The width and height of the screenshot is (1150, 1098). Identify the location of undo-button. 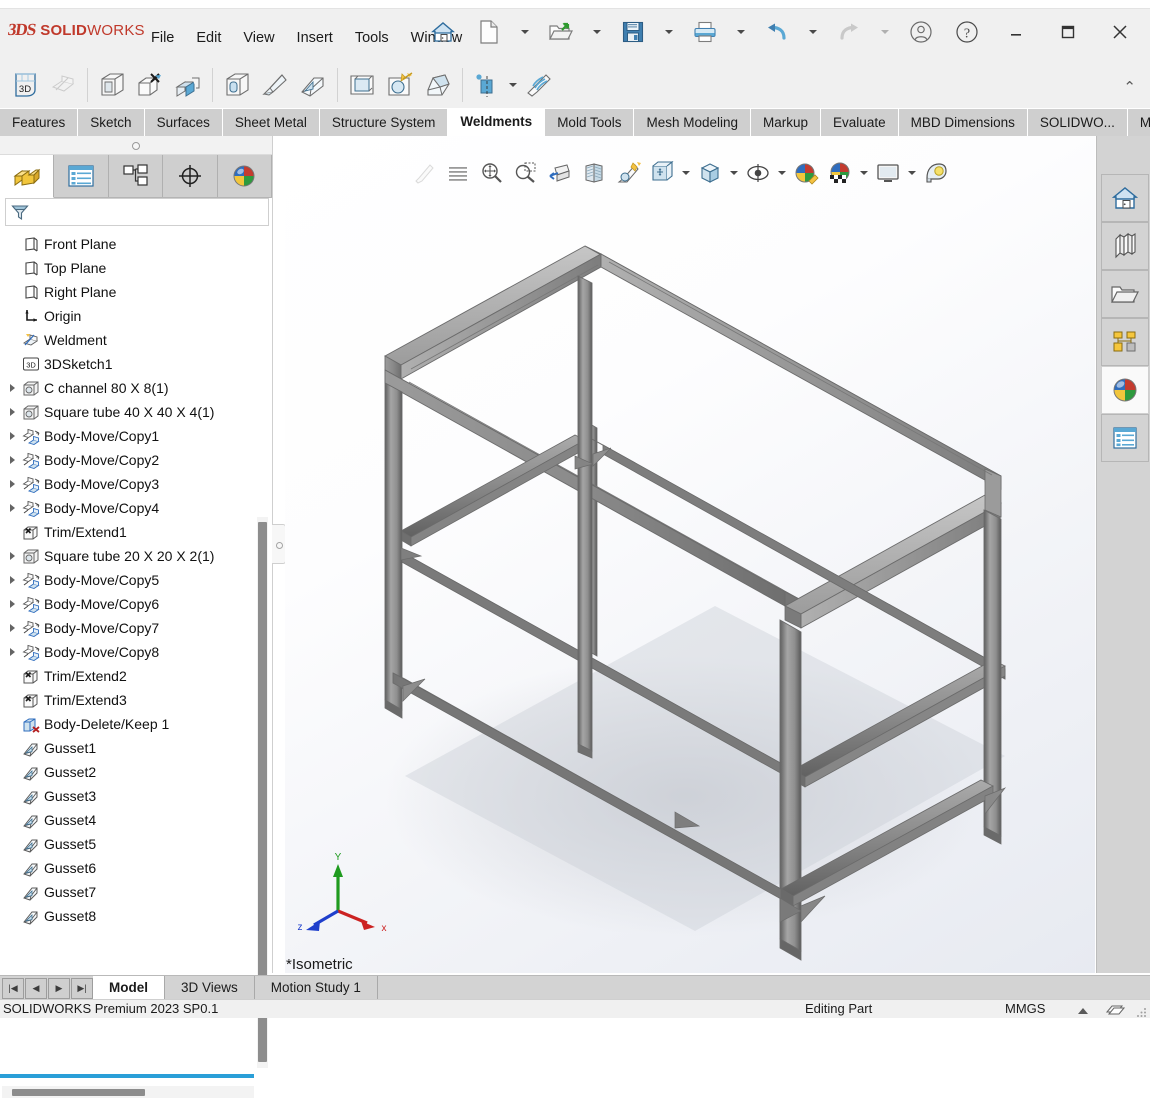
(777, 32).